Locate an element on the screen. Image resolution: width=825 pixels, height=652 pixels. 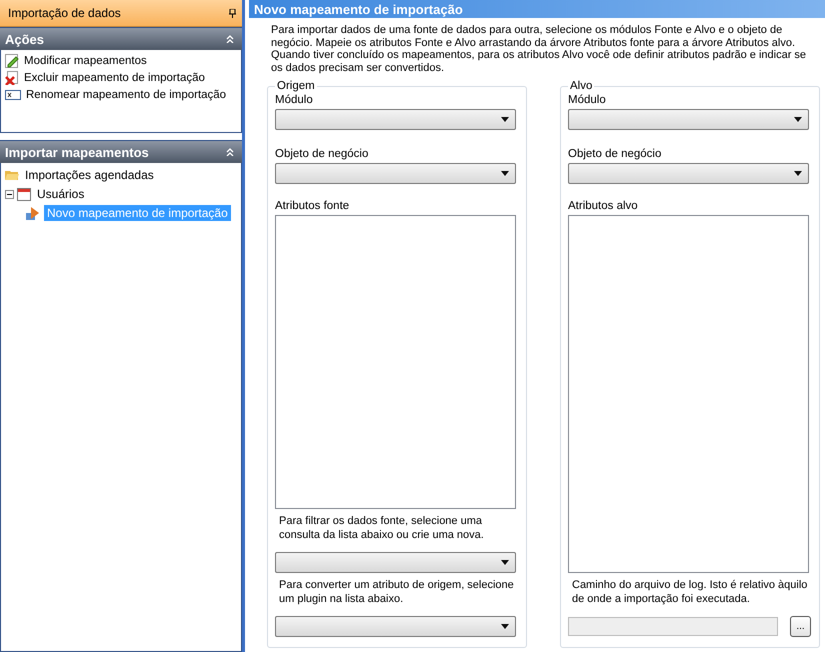
delete-icon is located at coordinates (12, 78).